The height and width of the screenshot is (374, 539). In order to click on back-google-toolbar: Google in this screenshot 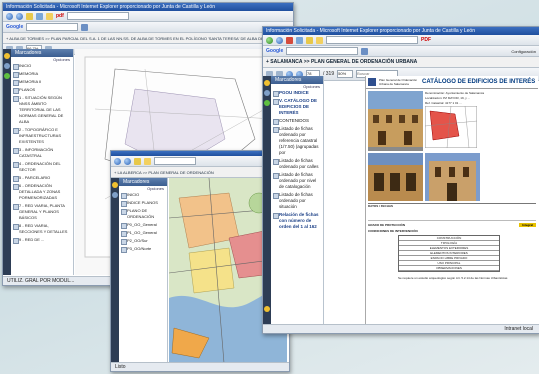, I will do `click(148, 27)`.